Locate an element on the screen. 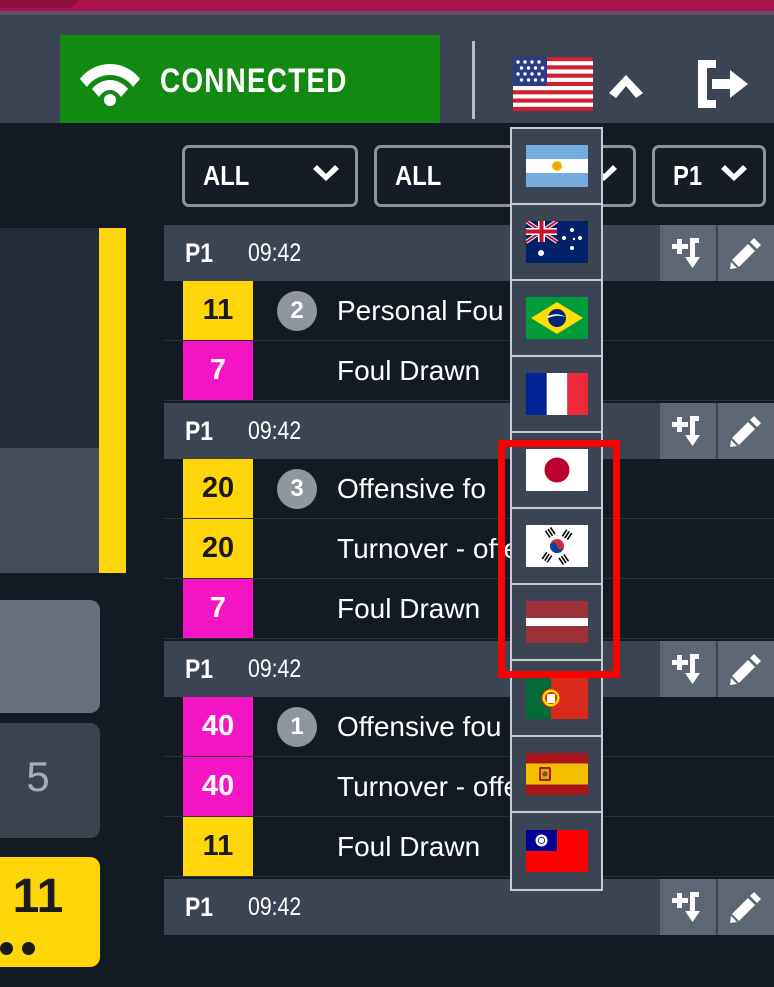  spain-flag is located at coordinates (556, 775).